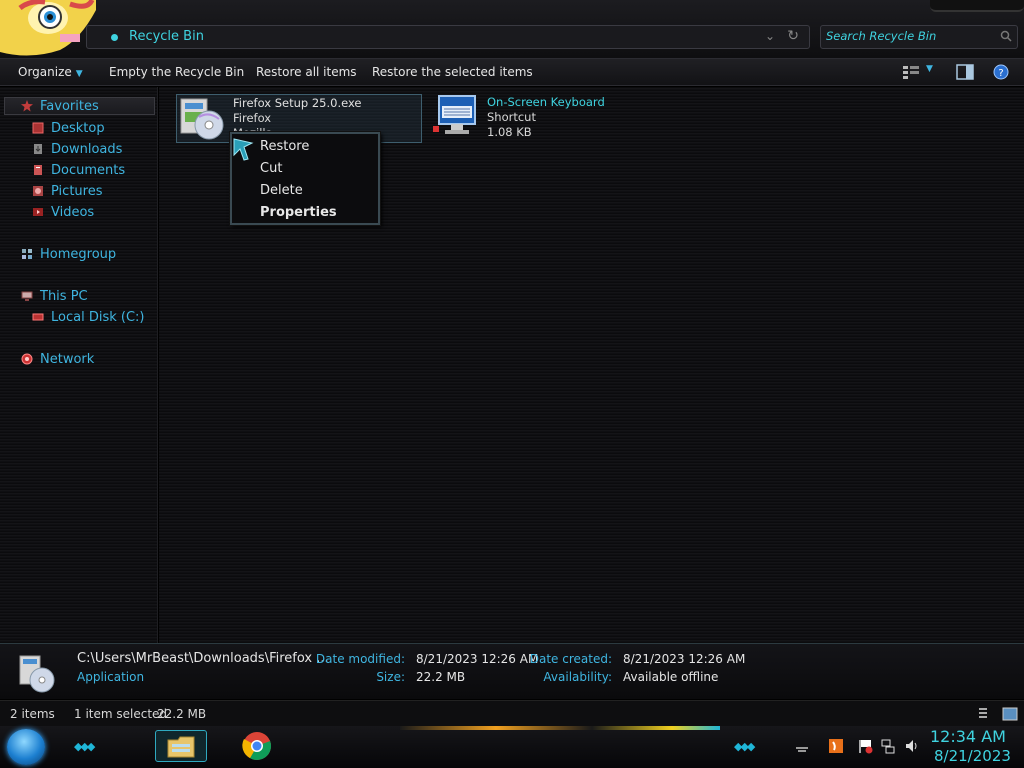 The image size is (1024, 768). What do you see at coordinates (77, 191) in the screenshot?
I see `nav-pictures-label: Pictures` at bounding box center [77, 191].